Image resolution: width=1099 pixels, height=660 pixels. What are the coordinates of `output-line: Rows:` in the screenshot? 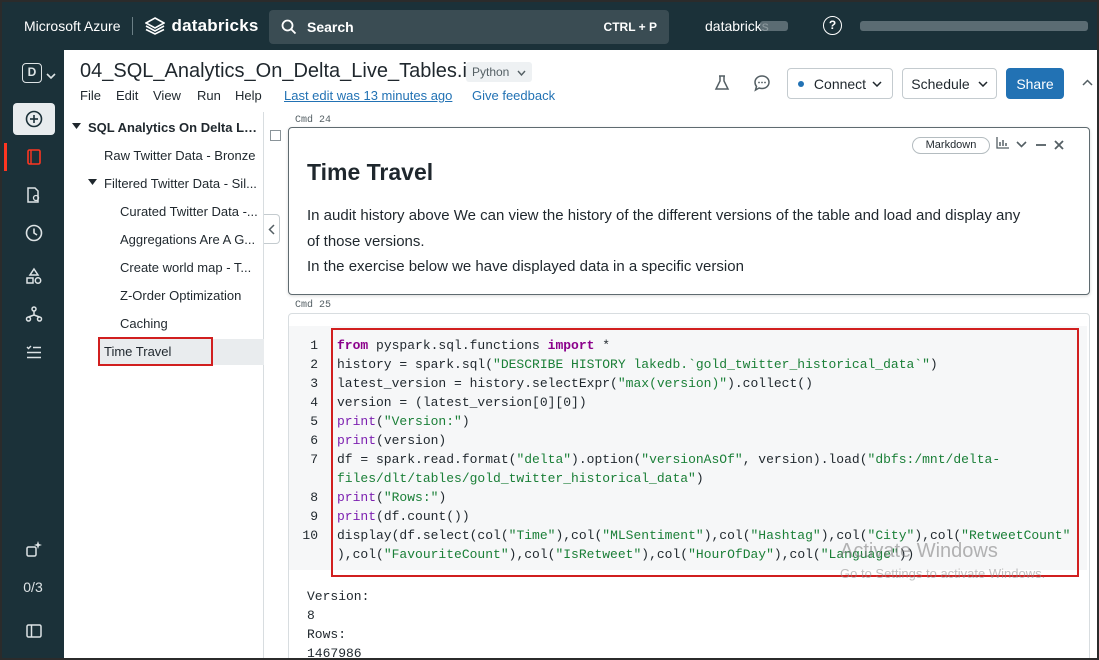 It's located at (327, 634).